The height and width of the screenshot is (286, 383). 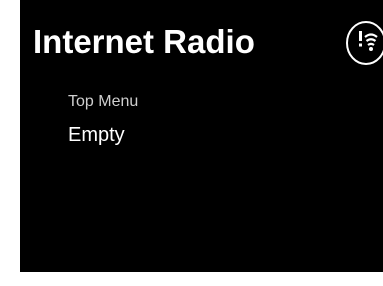 What do you see at coordinates (144, 41) in the screenshot?
I see `app-title: Internet Radio` at bounding box center [144, 41].